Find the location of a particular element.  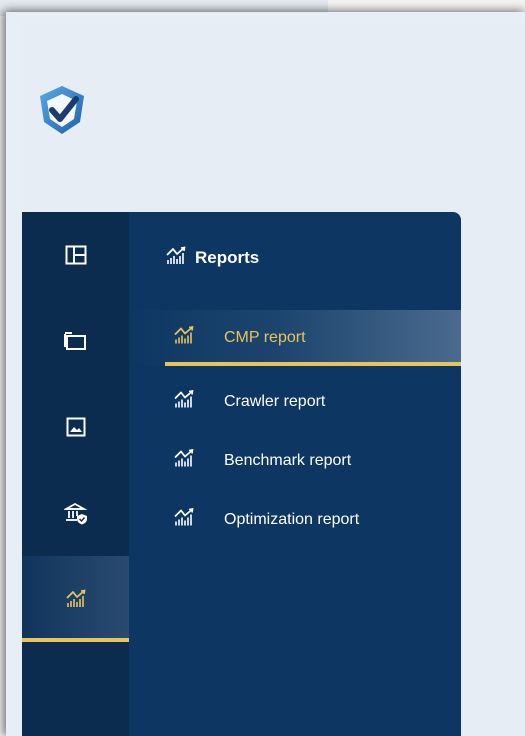

institution-shield-icon is located at coordinates (75, 513).